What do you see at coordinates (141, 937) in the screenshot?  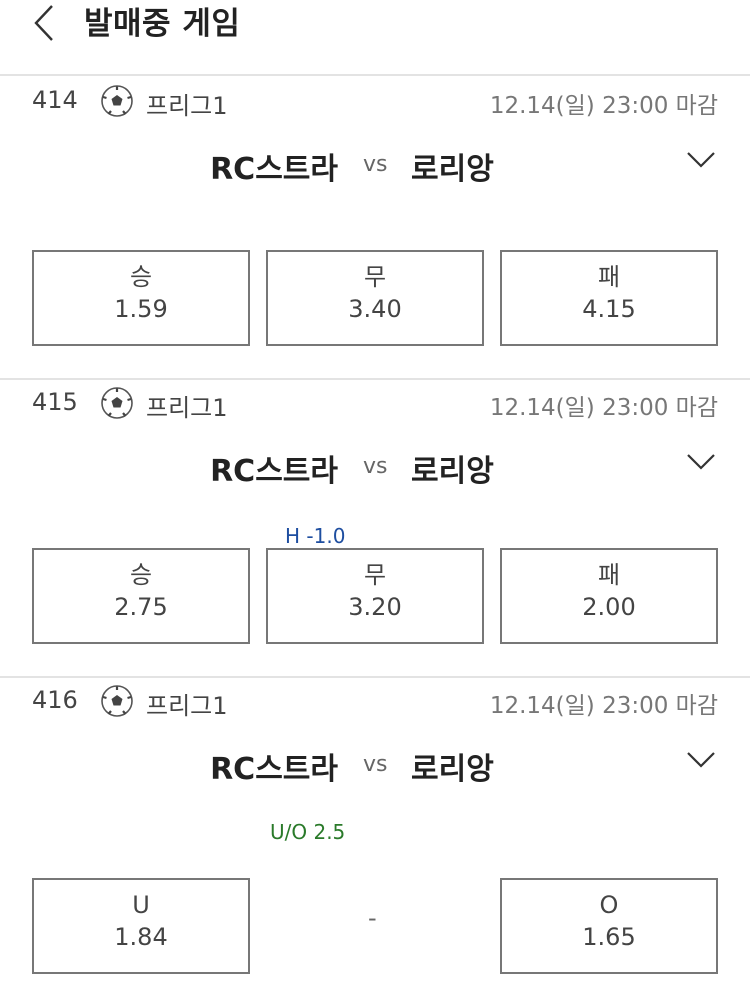 I see `odds-value: 1.84` at bounding box center [141, 937].